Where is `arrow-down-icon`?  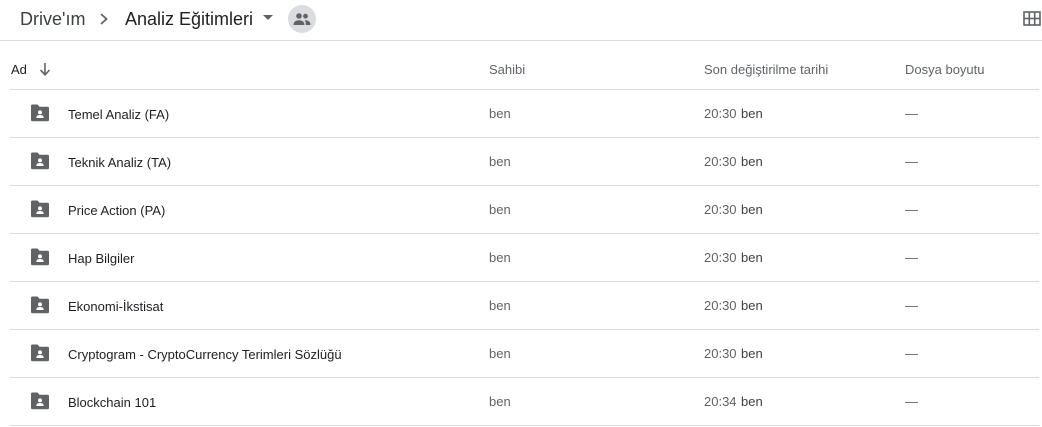 arrow-down-icon is located at coordinates (45, 69).